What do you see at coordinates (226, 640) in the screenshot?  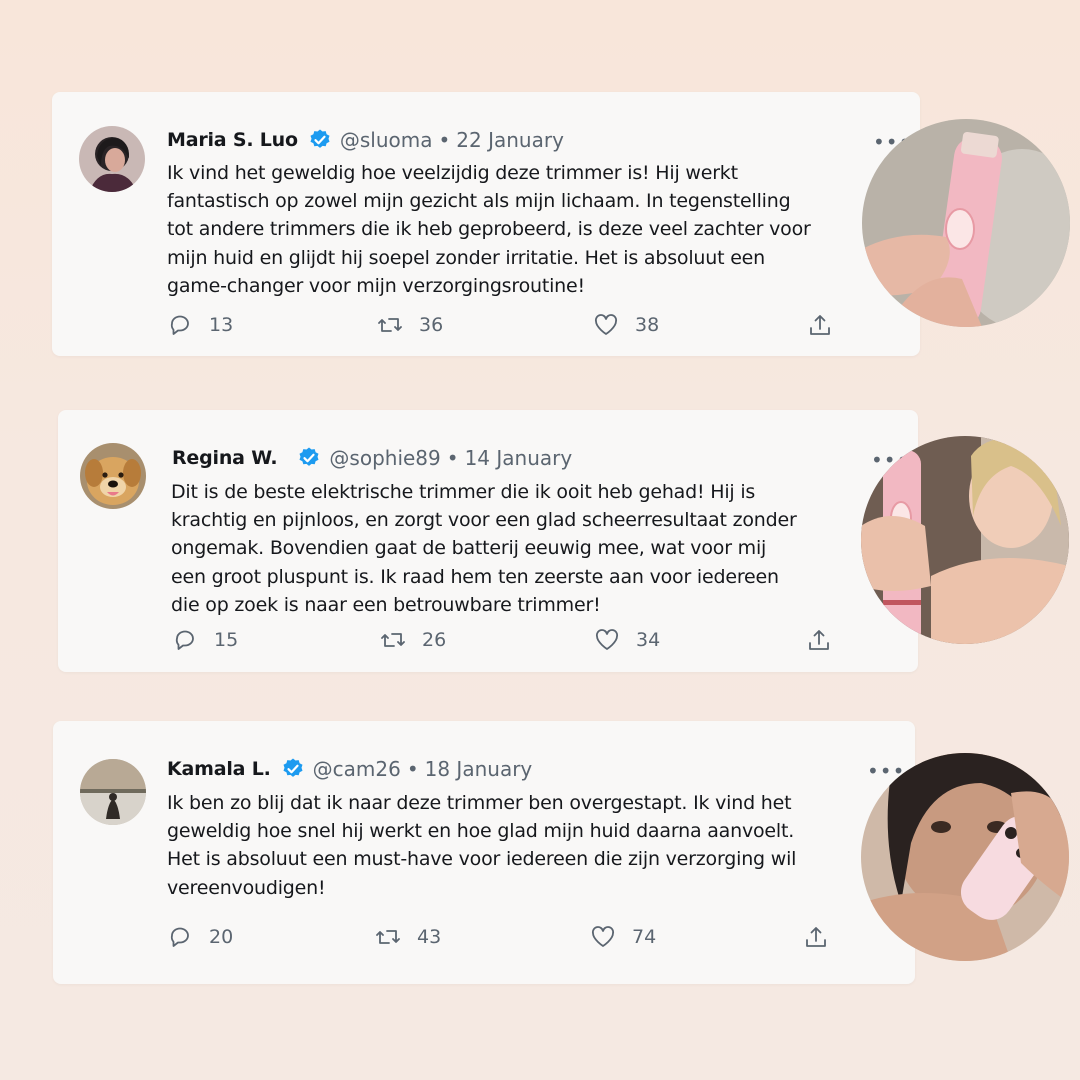 I see `reply-count: 15` at bounding box center [226, 640].